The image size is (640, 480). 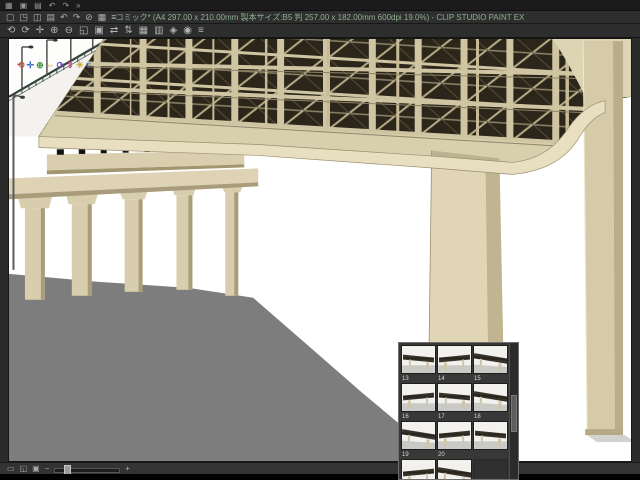 I want to click on list-item: 17, so click(x=454, y=431).